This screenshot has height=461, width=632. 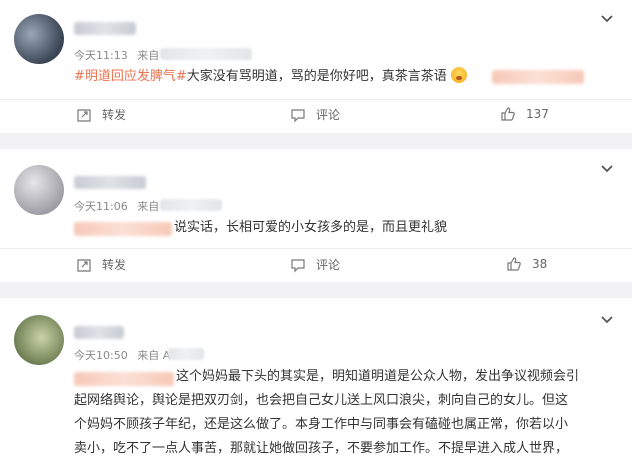 I want to click on like-count: 137, so click(x=537, y=114).